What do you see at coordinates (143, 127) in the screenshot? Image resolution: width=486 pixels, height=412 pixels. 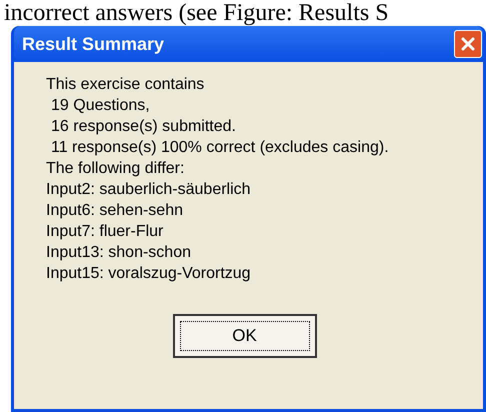 I see `message-line: 16 response(s) submitted.` at bounding box center [143, 127].